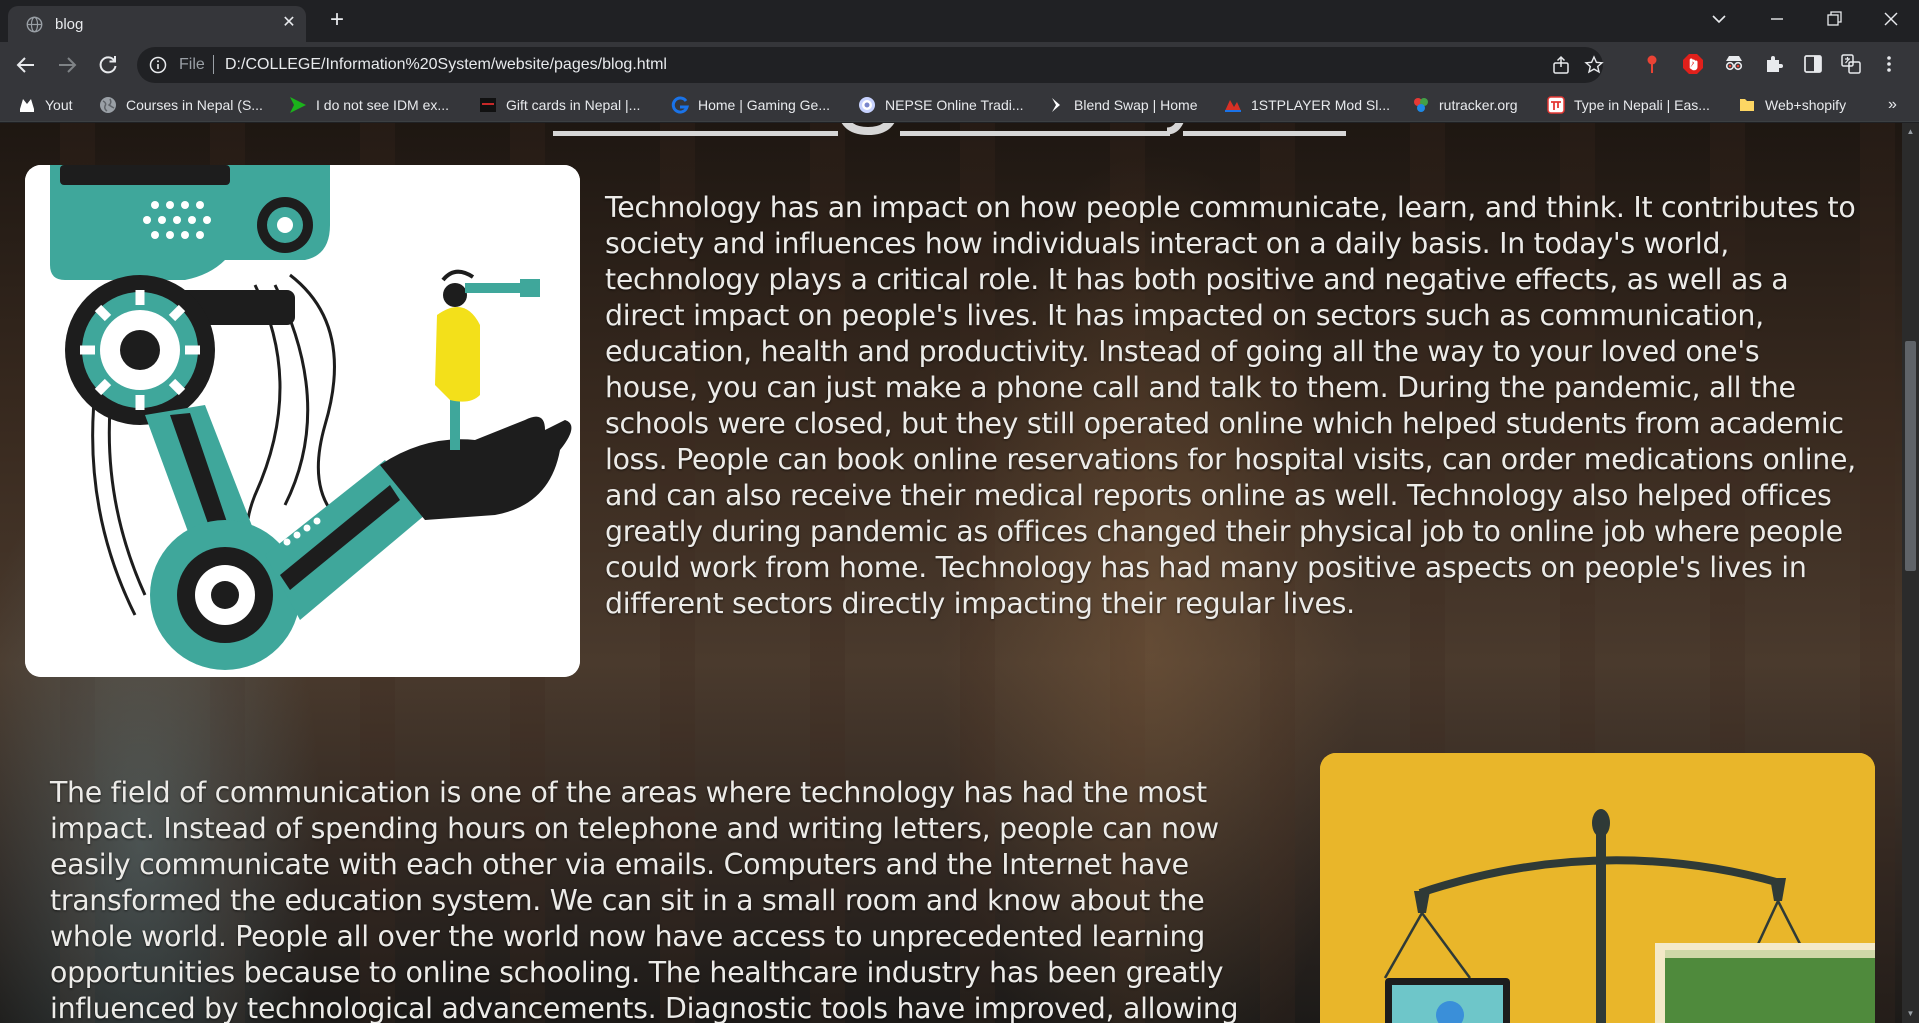 The width and height of the screenshot is (1919, 1023). What do you see at coordinates (1910, 131) in the screenshot?
I see `scroll-up-icon: ▲` at bounding box center [1910, 131].